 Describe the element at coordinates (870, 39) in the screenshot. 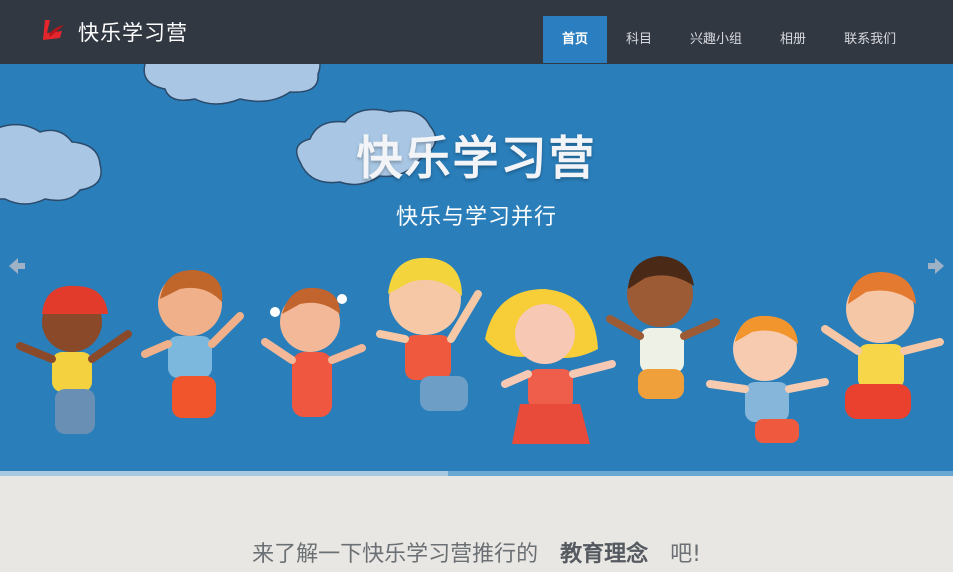

I see `nav-item-contact: 联系我们` at that location.